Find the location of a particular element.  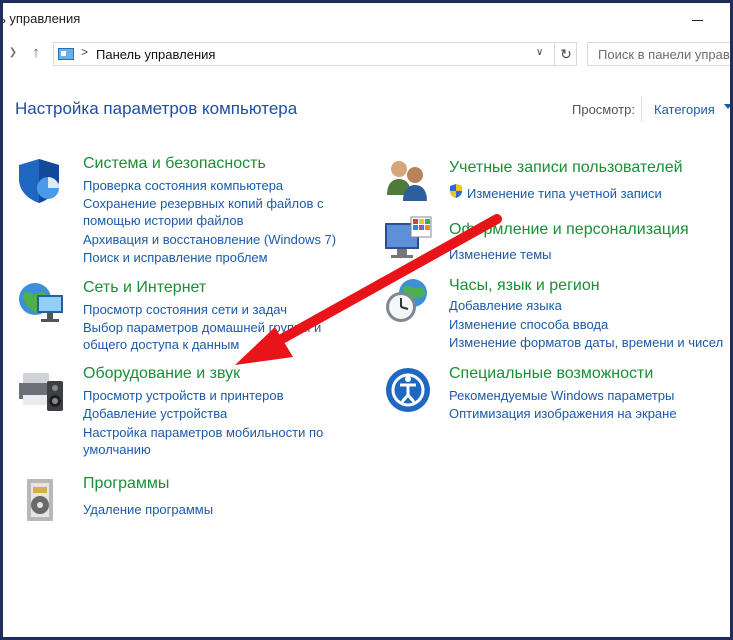

page-title: Настройка параметров компьютера is located at coordinates (156, 108).